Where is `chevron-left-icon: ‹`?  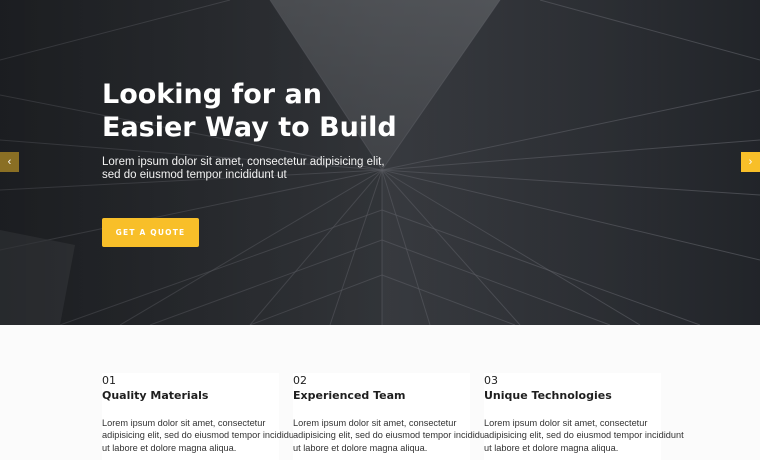
chevron-left-icon: ‹ is located at coordinates (9, 162).